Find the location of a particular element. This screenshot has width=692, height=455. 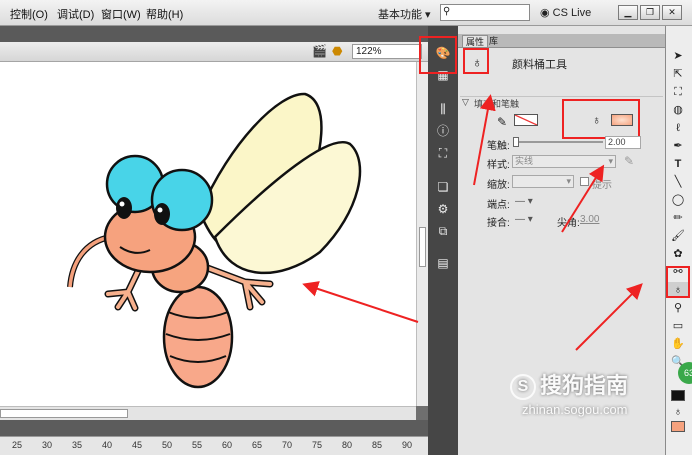

watermark-text: S 搜狗指南 is located at coordinates (569, 384).